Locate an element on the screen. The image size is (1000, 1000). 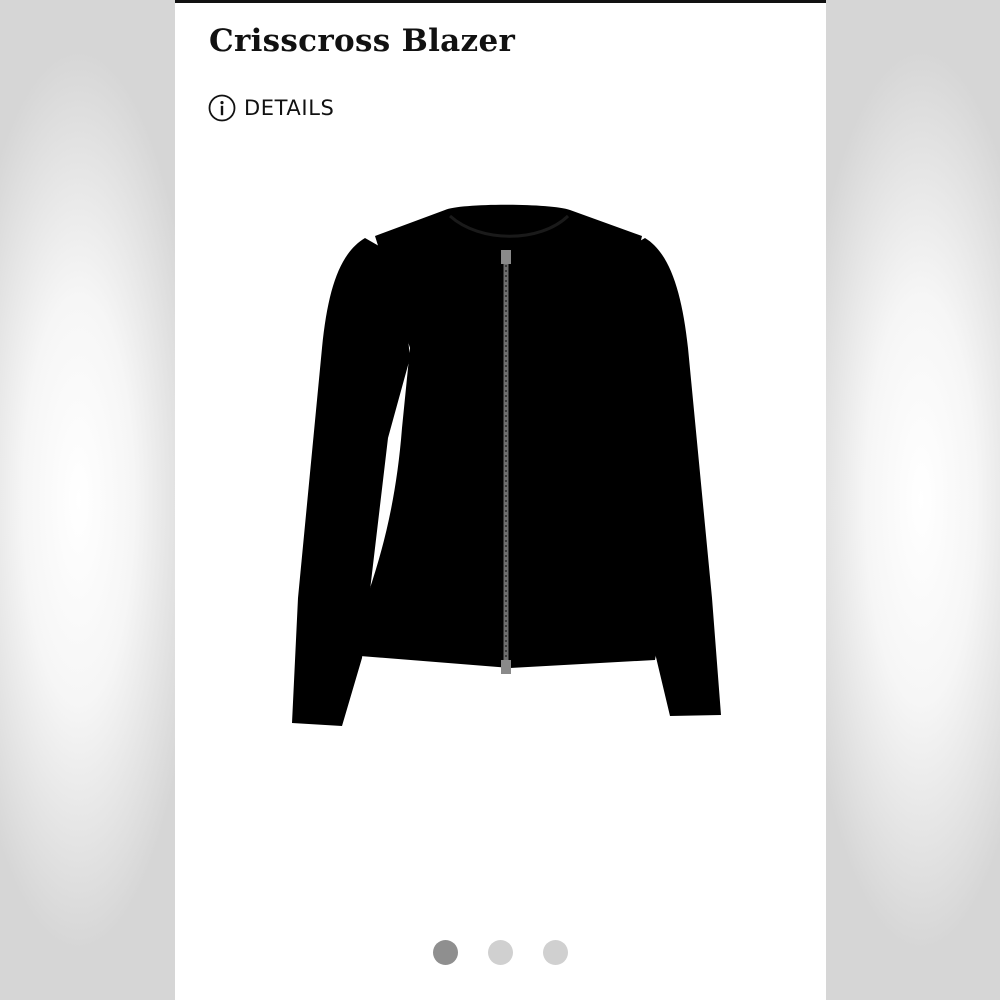
product-title: Crisscross Blazer is located at coordinates (362, 41).